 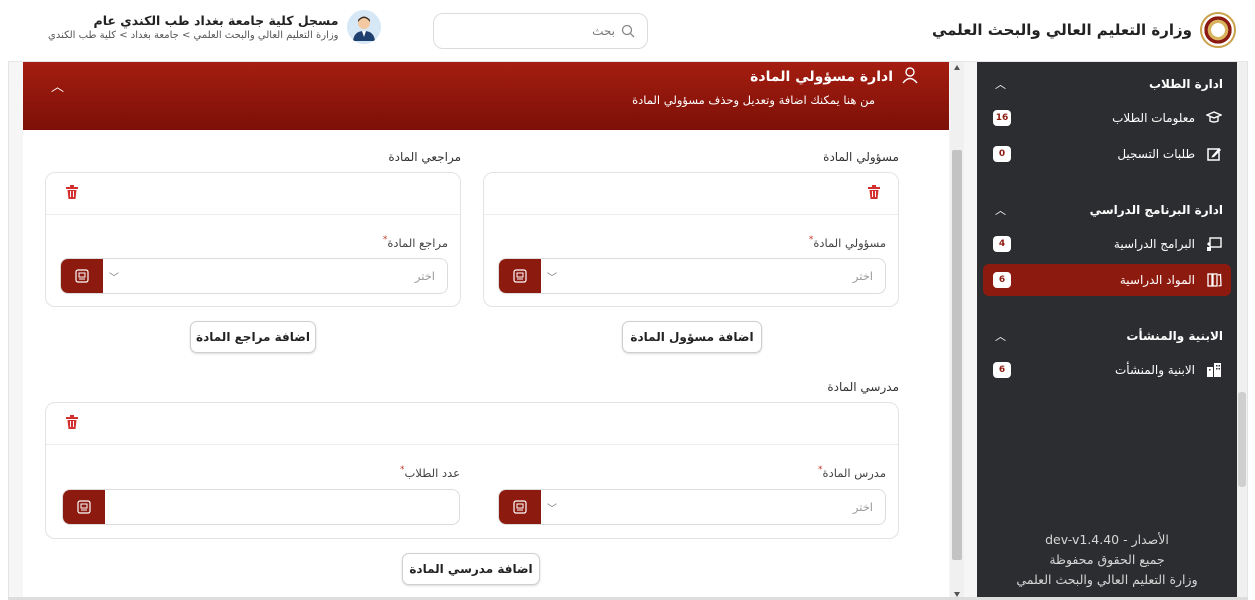 I want to click on graduation-icon, so click(x=1214, y=118).